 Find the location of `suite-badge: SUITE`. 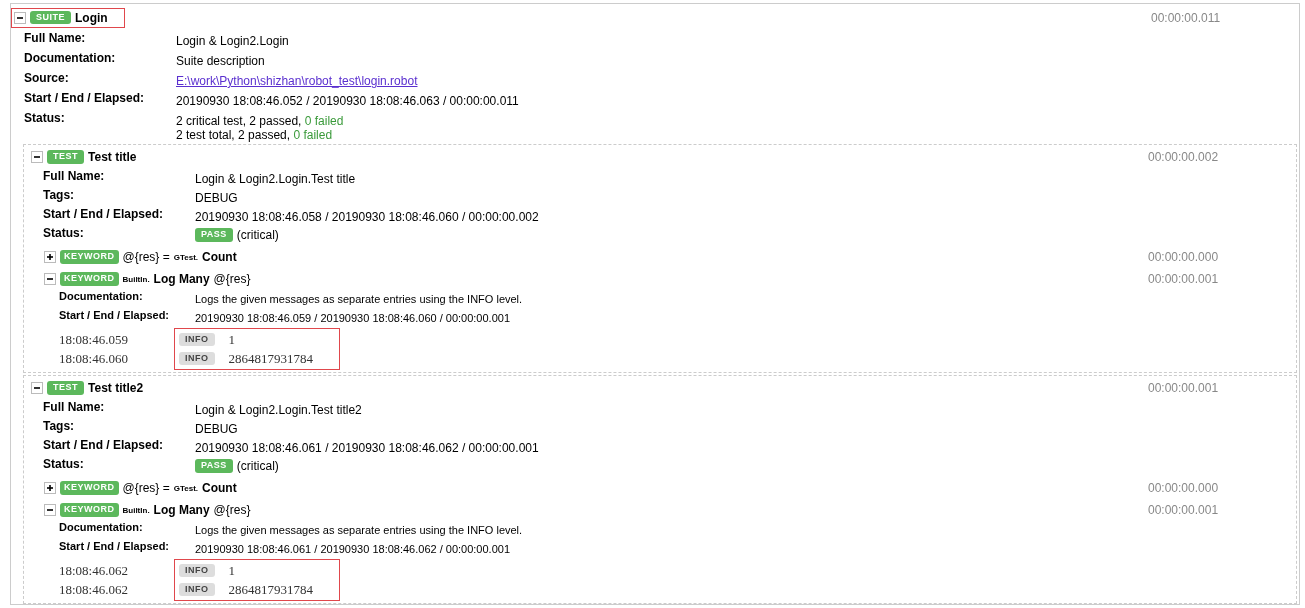

suite-badge: SUITE is located at coordinates (50, 17).